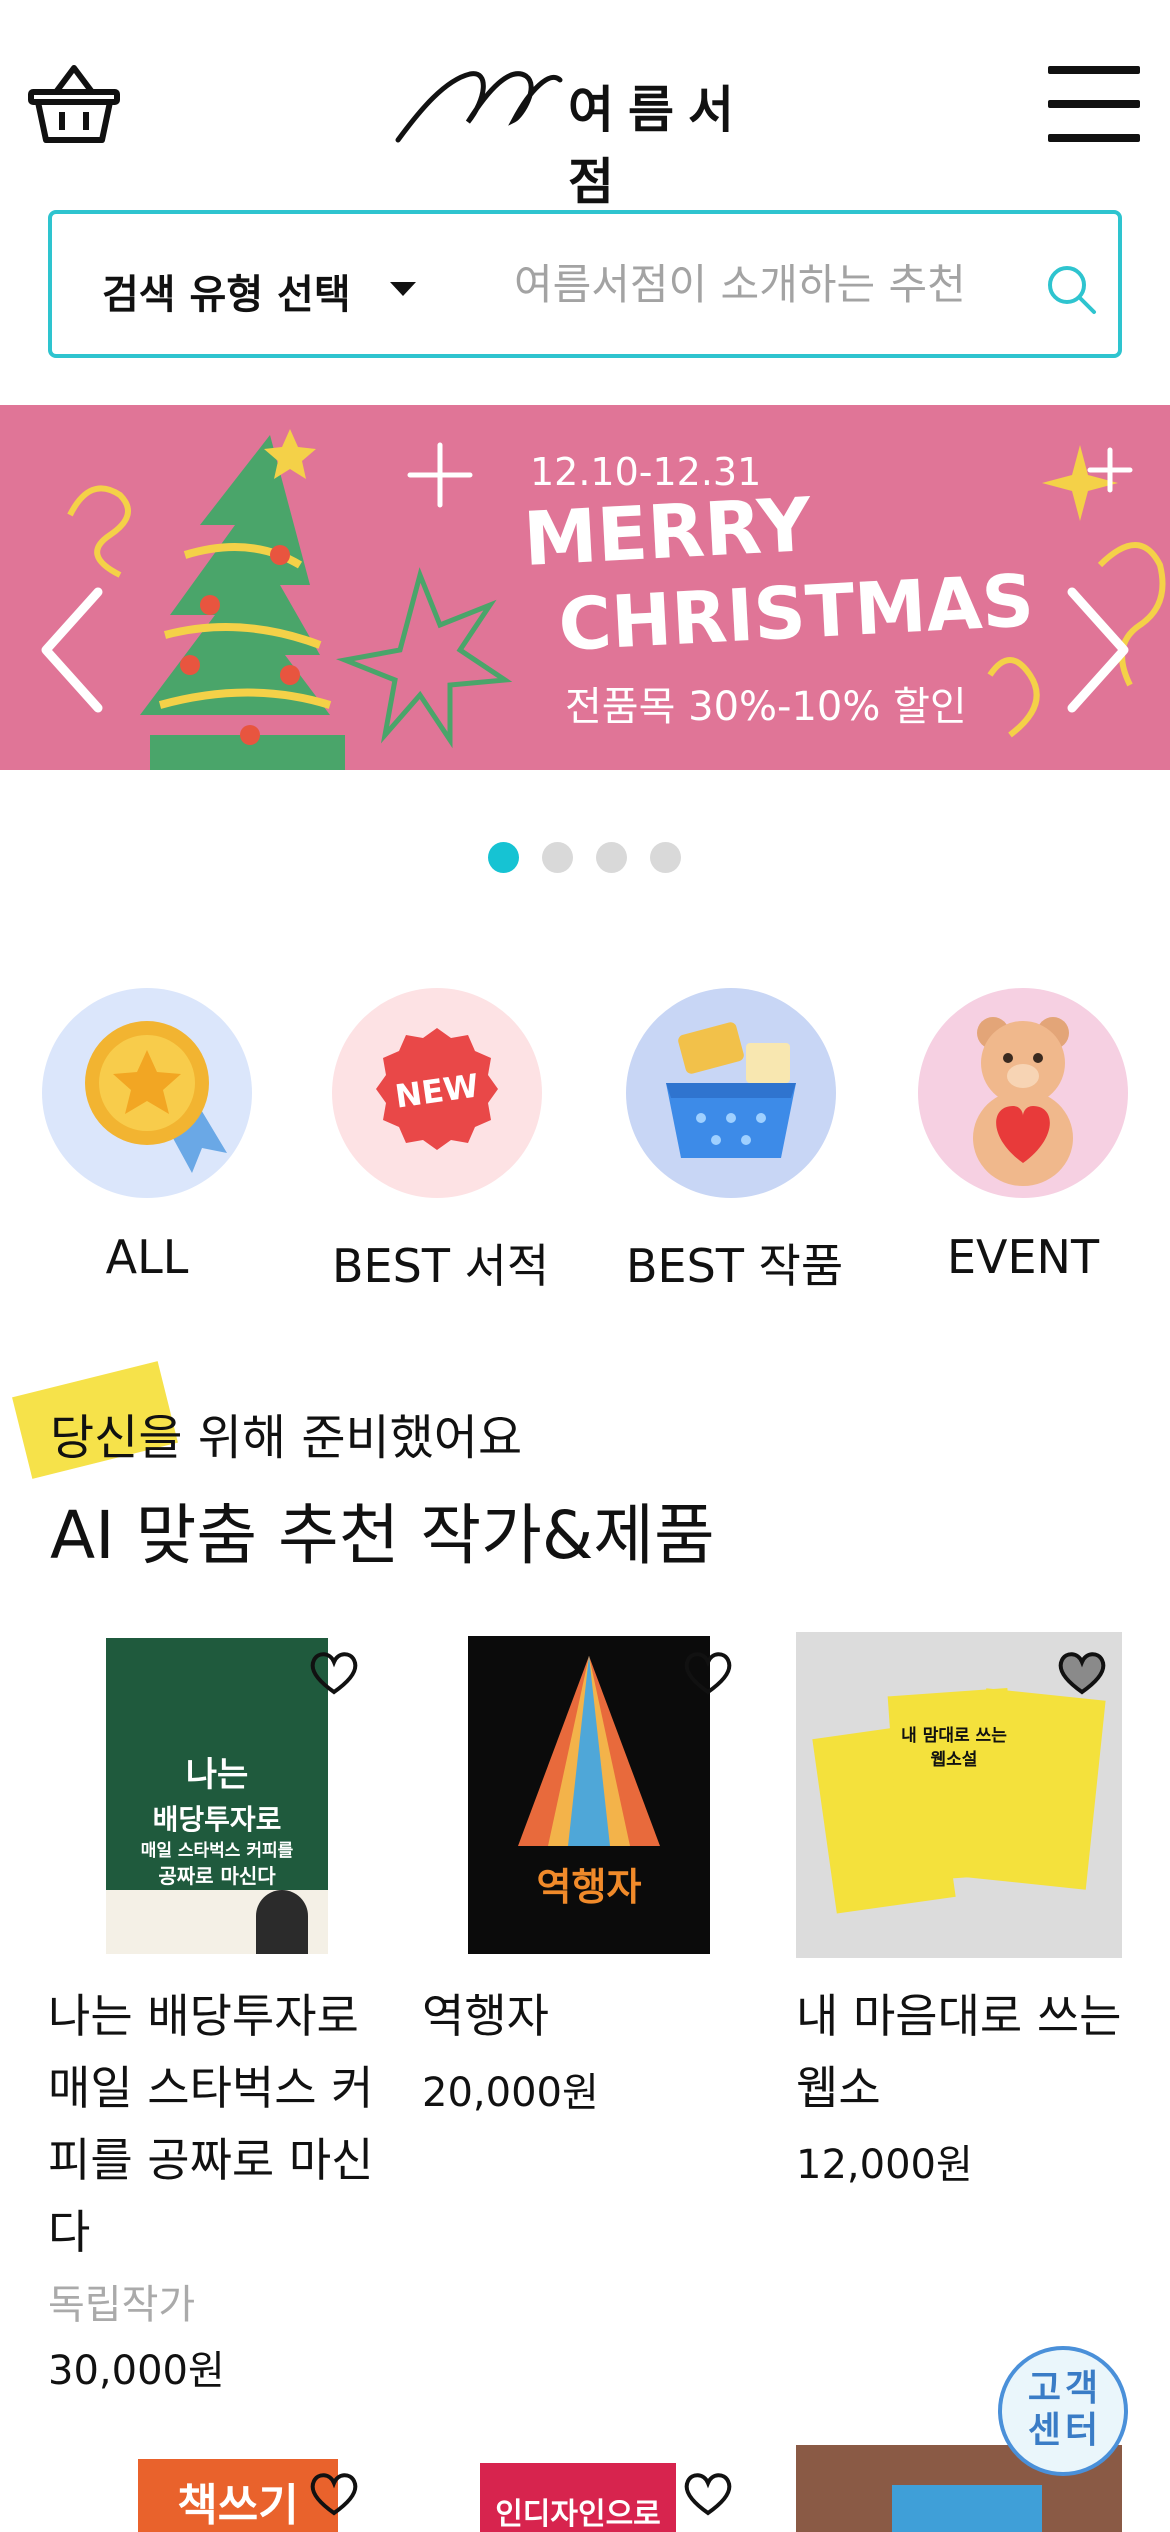 The width and height of the screenshot is (1170, 2532). I want to click on product-price: 30,000원, so click(136, 2371).